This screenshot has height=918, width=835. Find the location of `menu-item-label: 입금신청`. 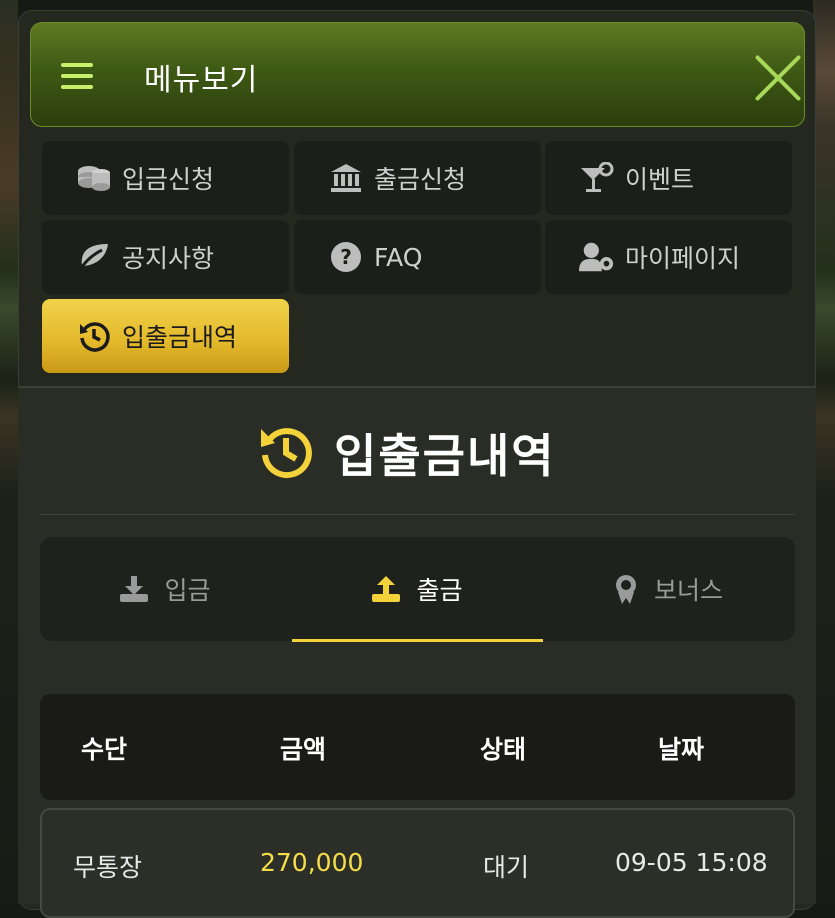

menu-item-label: 입금신청 is located at coordinates (168, 179).